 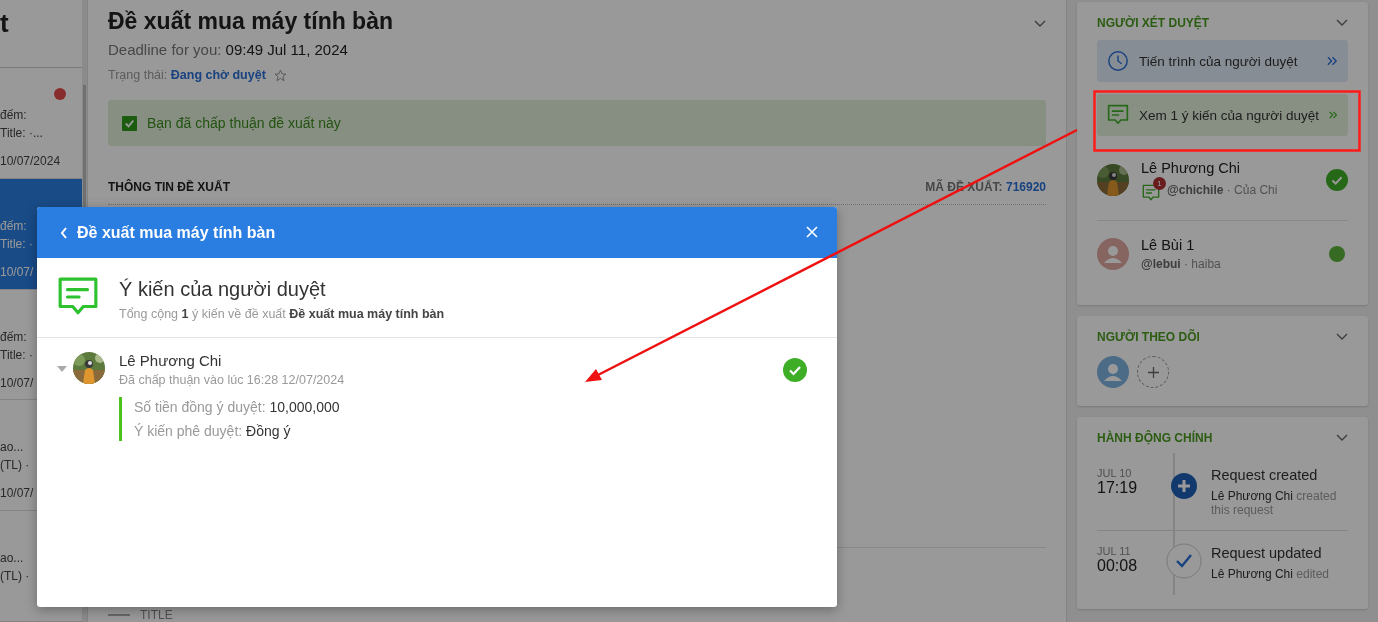 I want to click on event-description: Lê Phương Chi edited, so click(x=1270, y=574).